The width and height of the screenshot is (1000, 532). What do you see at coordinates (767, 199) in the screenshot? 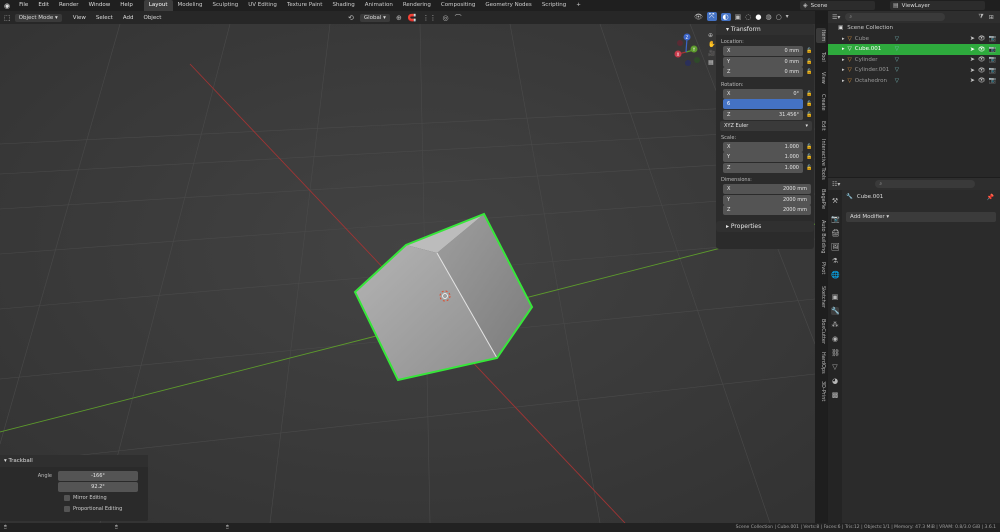
I see `dimensions-y-field: Y 2000 mm` at bounding box center [767, 199].